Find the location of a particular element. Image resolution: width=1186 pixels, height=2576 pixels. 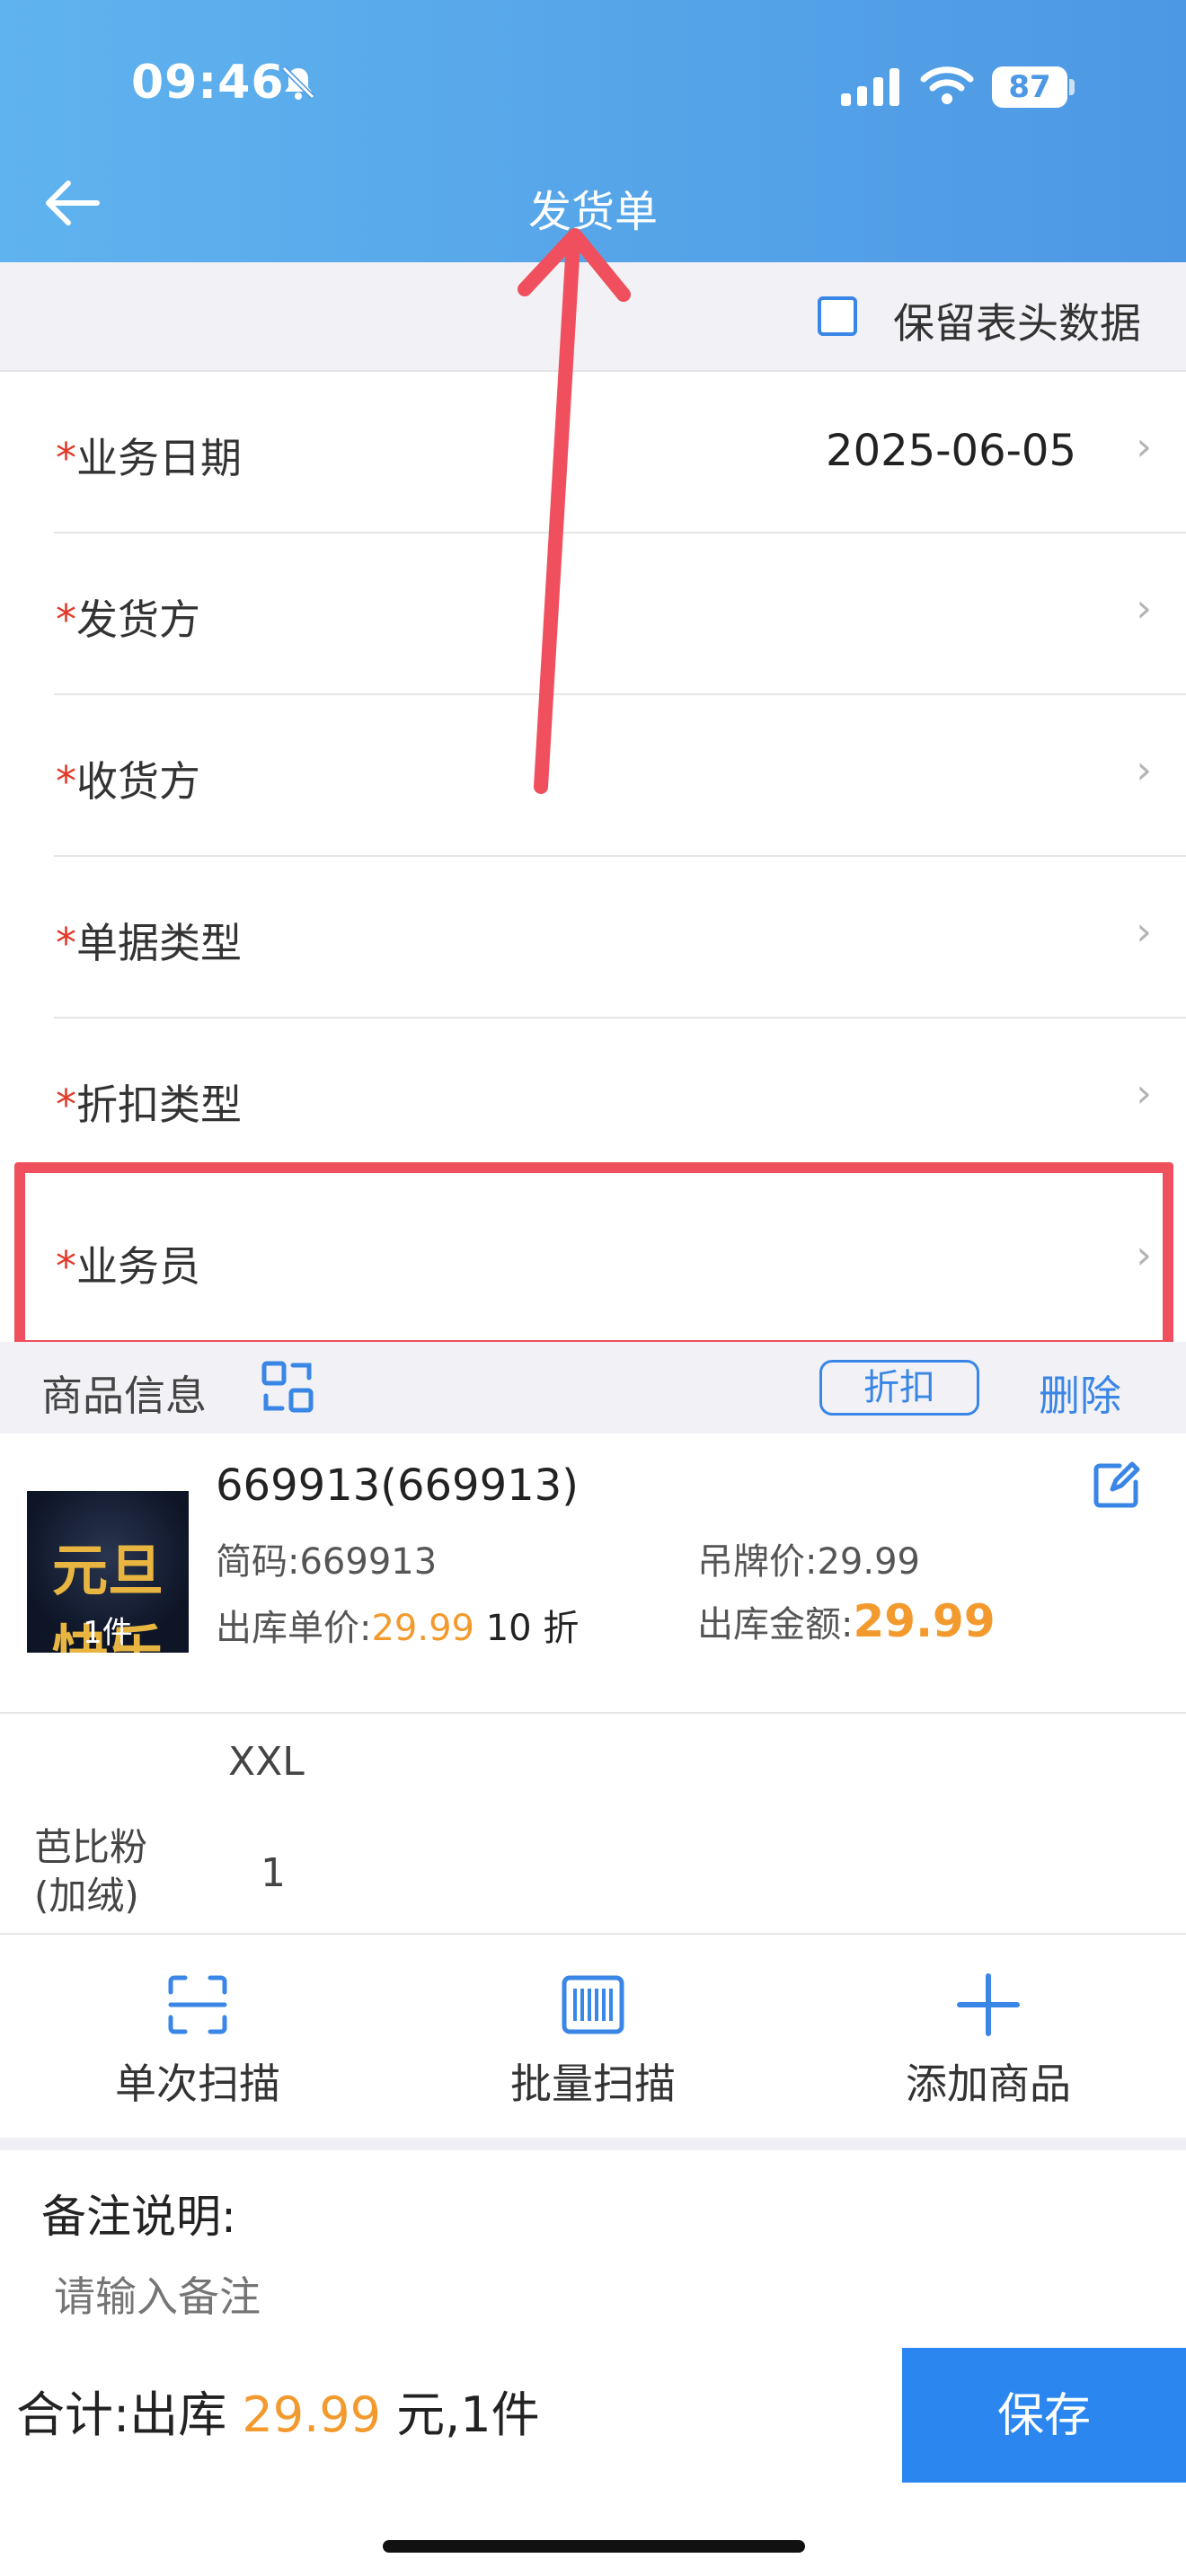

barcode-icon is located at coordinates (593, 2004).